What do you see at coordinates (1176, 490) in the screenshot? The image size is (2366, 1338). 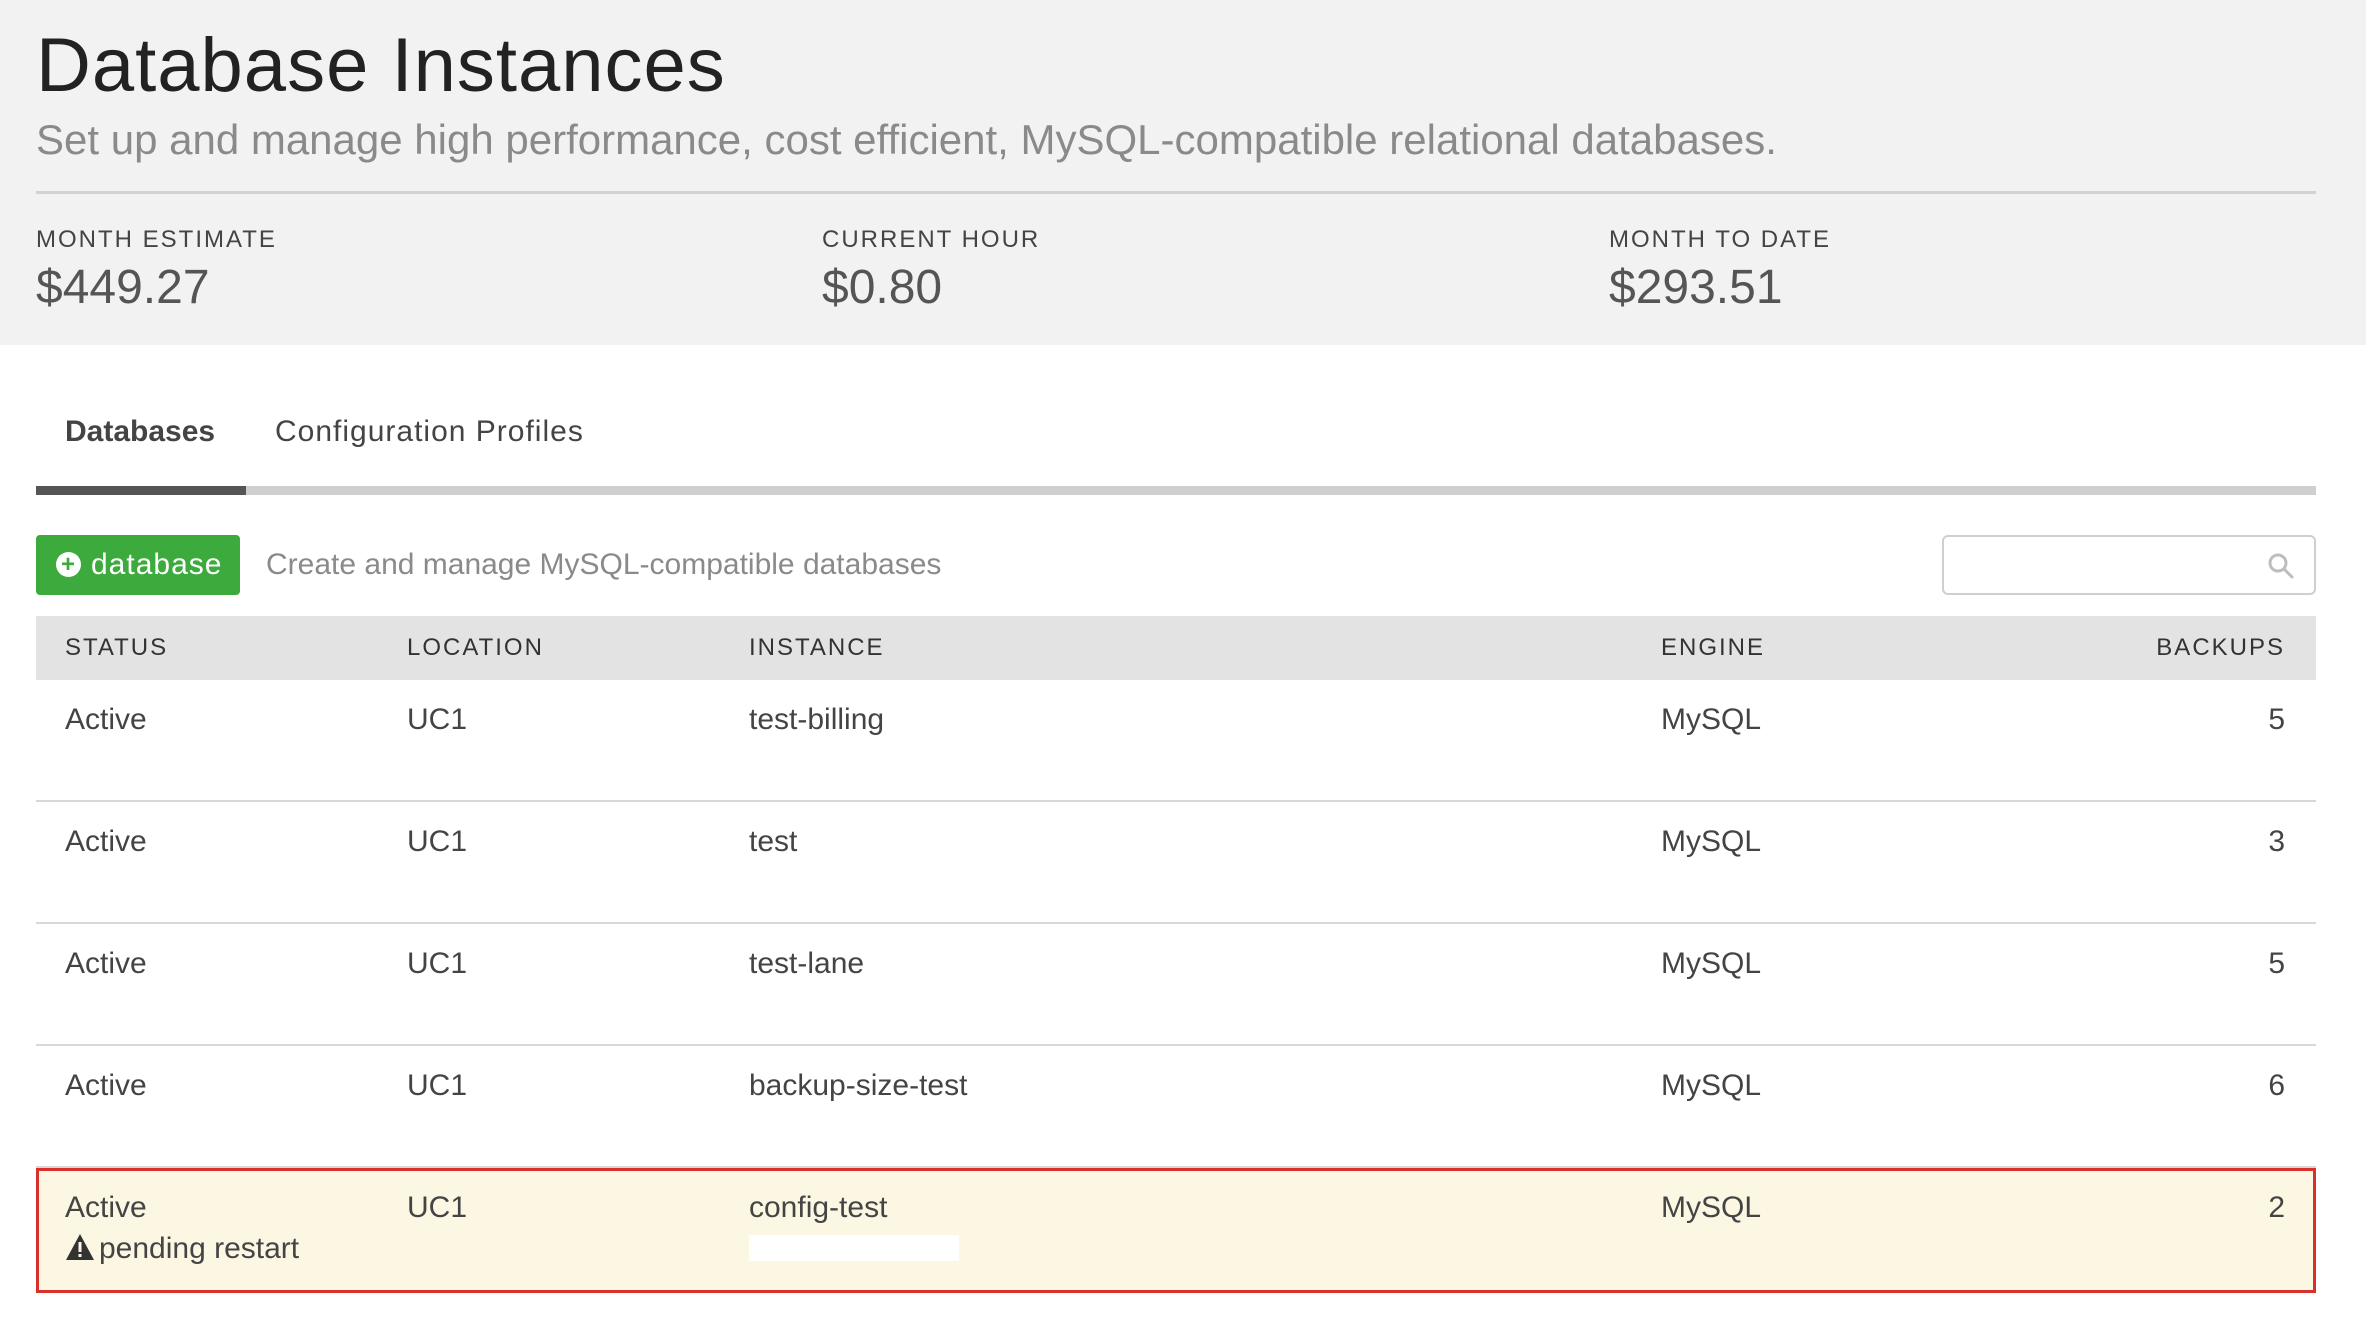 I see `tab-track` at bounding box center [1176, 490].